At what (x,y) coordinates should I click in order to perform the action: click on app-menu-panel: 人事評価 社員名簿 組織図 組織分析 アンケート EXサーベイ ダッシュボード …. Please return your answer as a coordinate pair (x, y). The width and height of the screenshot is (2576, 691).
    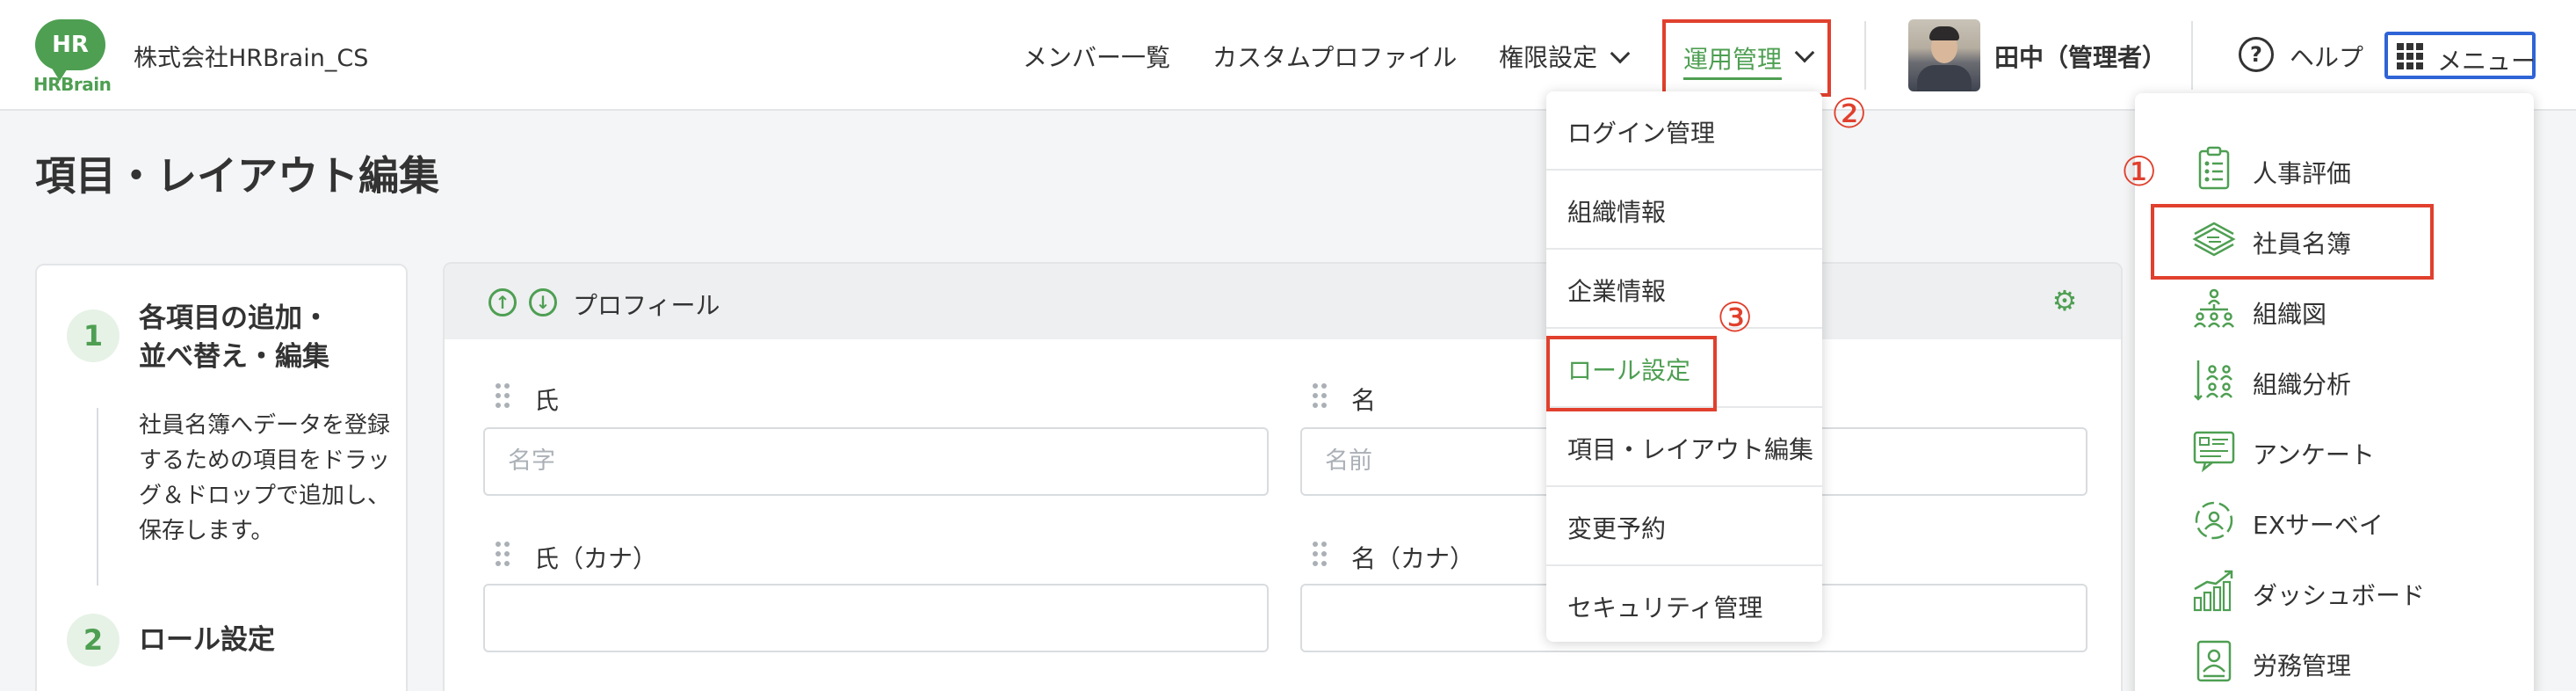
    Looking at the image, I should click on (2334, 392).